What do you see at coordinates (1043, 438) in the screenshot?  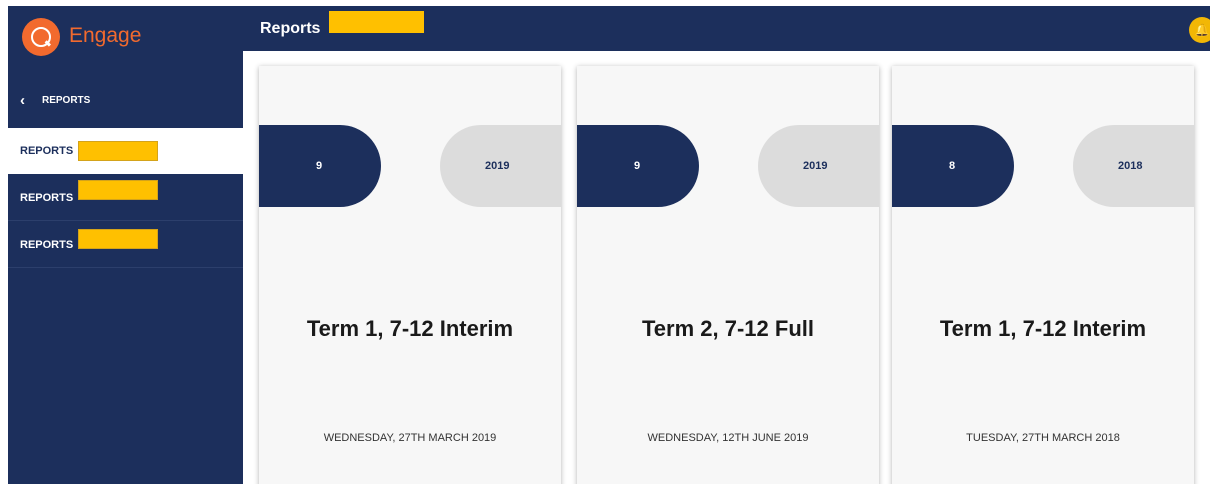 I see `report-date: TUESDAY, 27TH MARCH 2018` at bounding box center [1043, 438].